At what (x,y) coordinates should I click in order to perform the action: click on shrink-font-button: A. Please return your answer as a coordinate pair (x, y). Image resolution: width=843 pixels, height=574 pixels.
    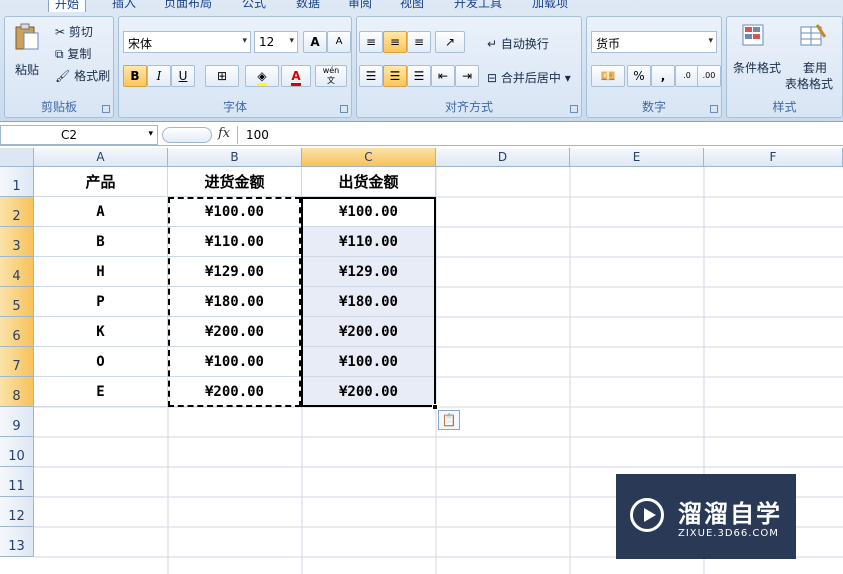
    Looking at the image, I should click on (339, 42).